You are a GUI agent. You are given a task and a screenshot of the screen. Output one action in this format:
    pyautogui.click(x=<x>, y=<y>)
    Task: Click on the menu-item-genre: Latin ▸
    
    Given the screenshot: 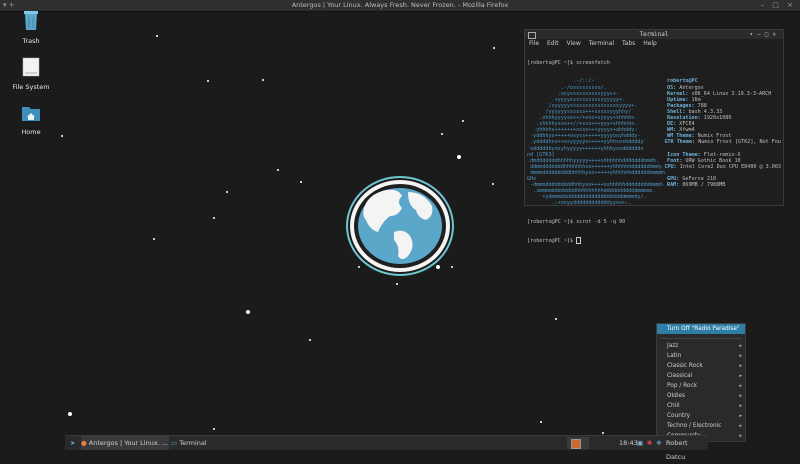 What is the action you would take?
    pyautogui.click(x=701, y=356)
    